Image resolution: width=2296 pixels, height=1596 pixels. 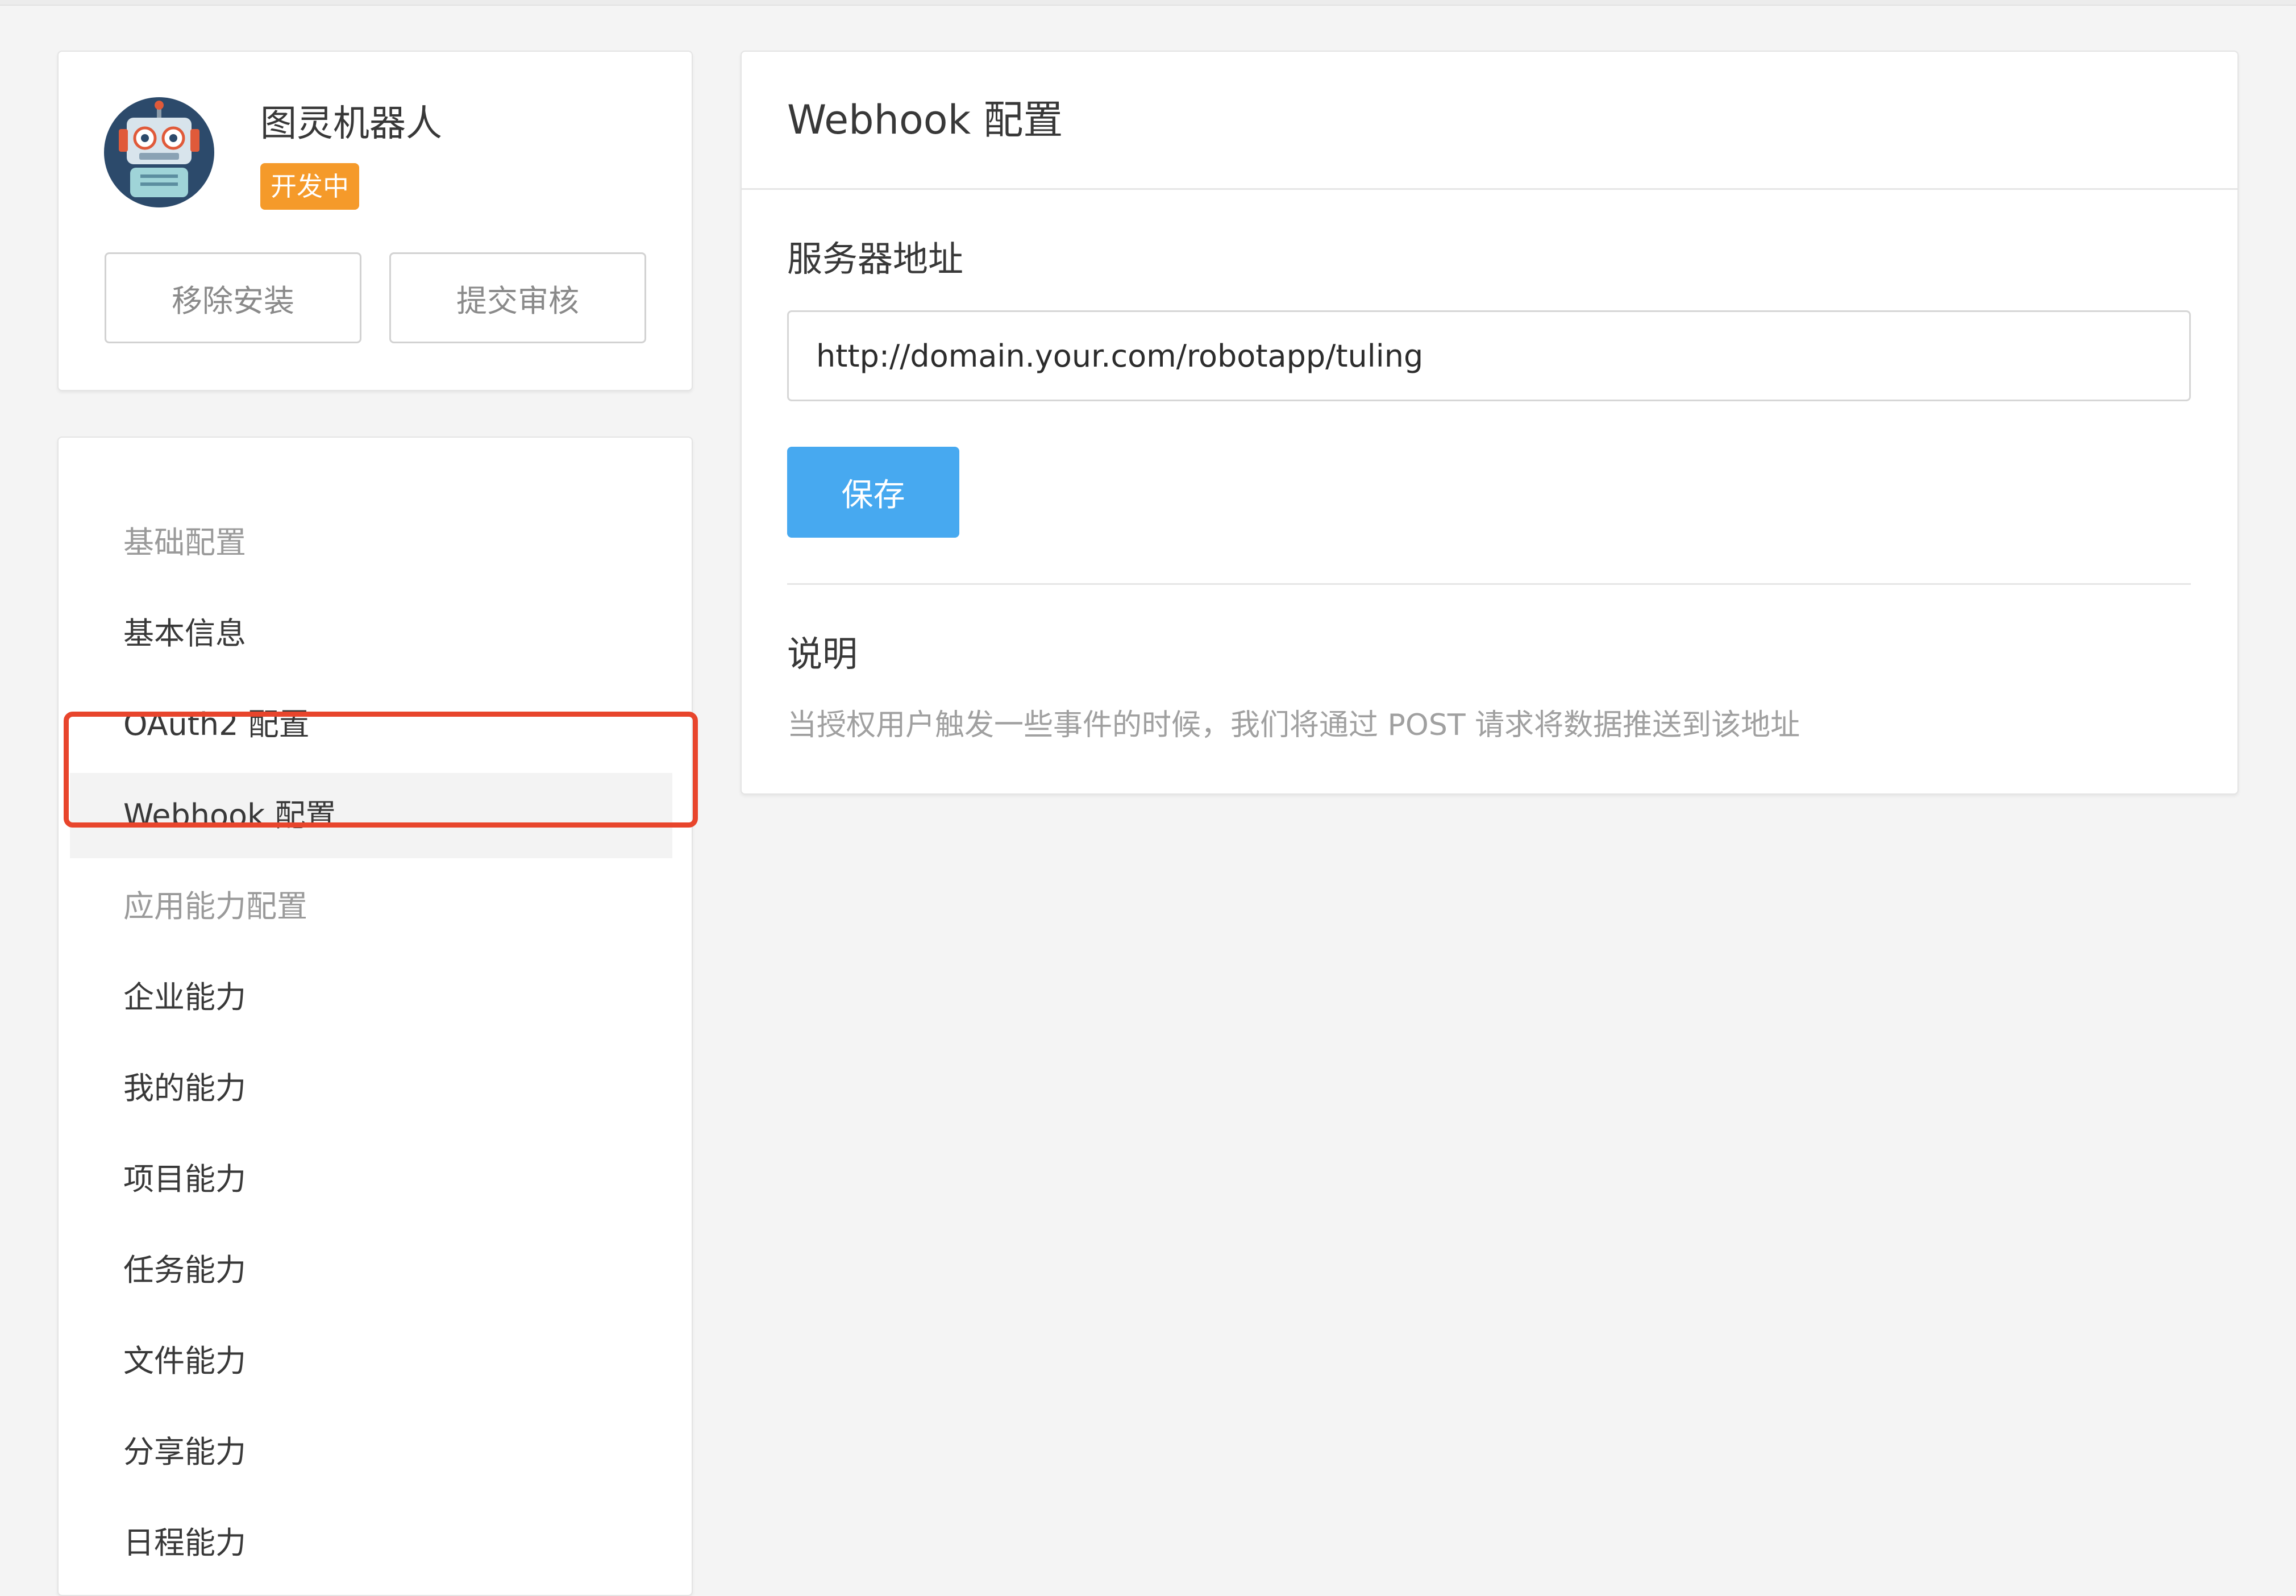 I want to click on server-url-input, so click(x=1489, y=355).